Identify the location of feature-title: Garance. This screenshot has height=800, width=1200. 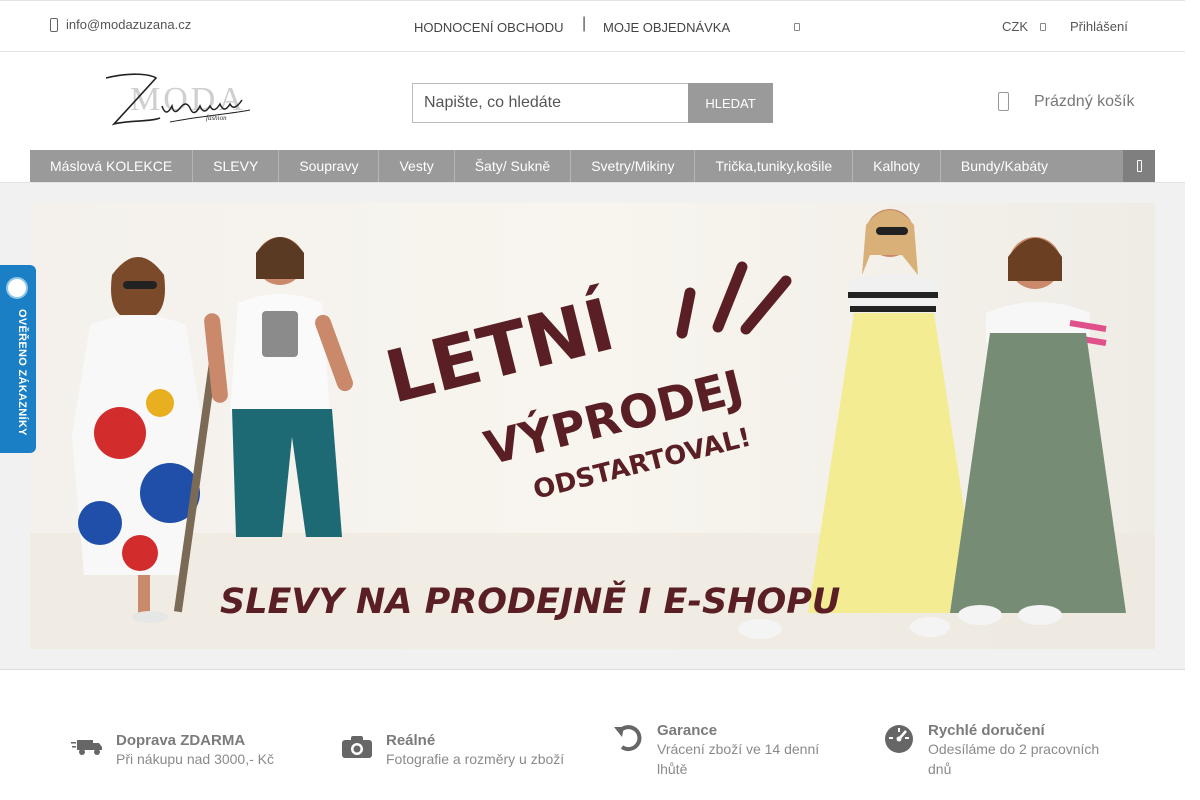
(687, 730).